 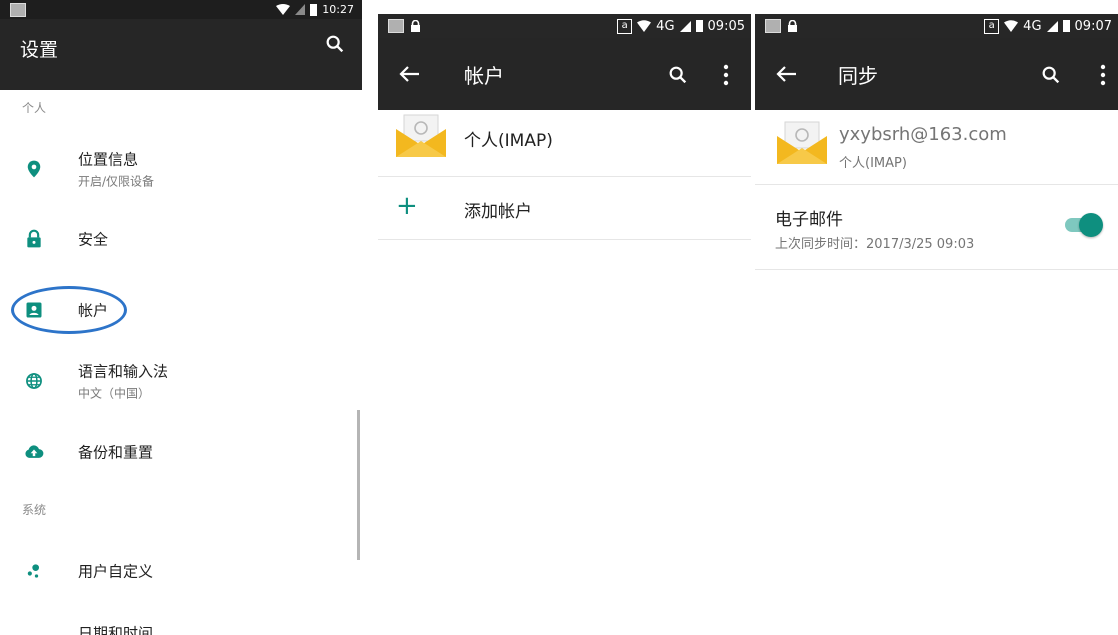 What do you see at coordinates (809, 220) in the screenshot?
I see `sync-item-label: 电子邮件` at bounding box center [809, 220].